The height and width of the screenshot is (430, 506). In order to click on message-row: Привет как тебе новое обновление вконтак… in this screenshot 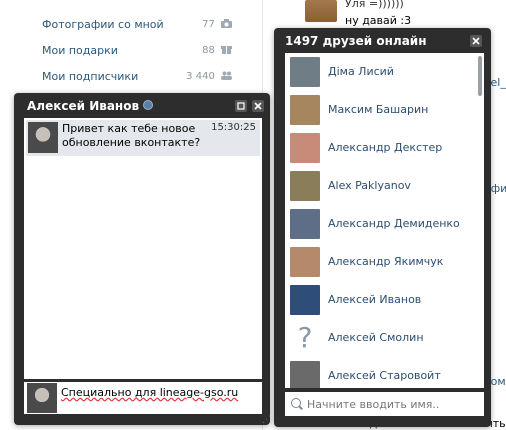, I will do `click(143, 138)`.